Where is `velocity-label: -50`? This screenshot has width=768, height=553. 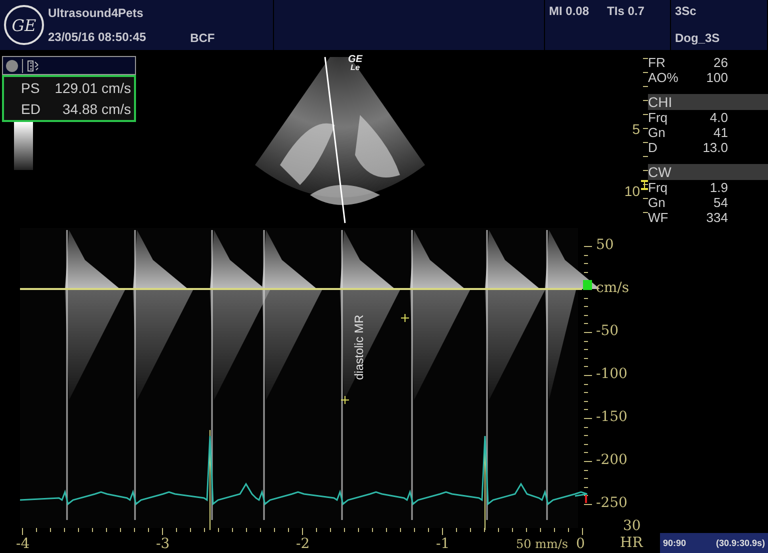 velocity-label: -50 is located at coordinates (607, 331).